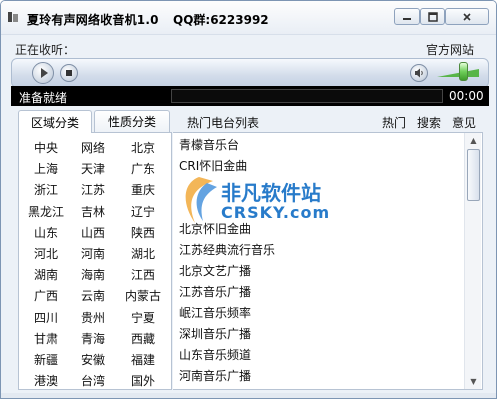 The width and height of the screenshot is (497, 399). I want to click on minimize-icon, so click(407, 18).